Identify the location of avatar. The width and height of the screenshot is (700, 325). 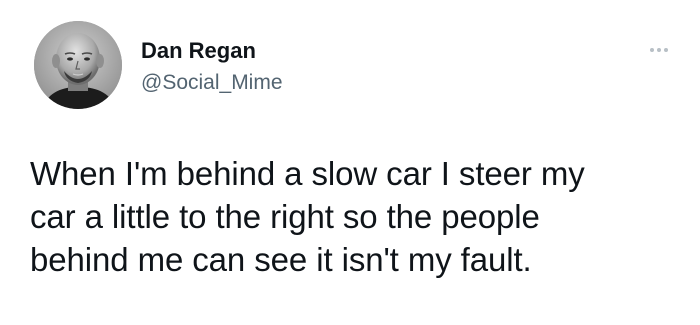
(78, 65).